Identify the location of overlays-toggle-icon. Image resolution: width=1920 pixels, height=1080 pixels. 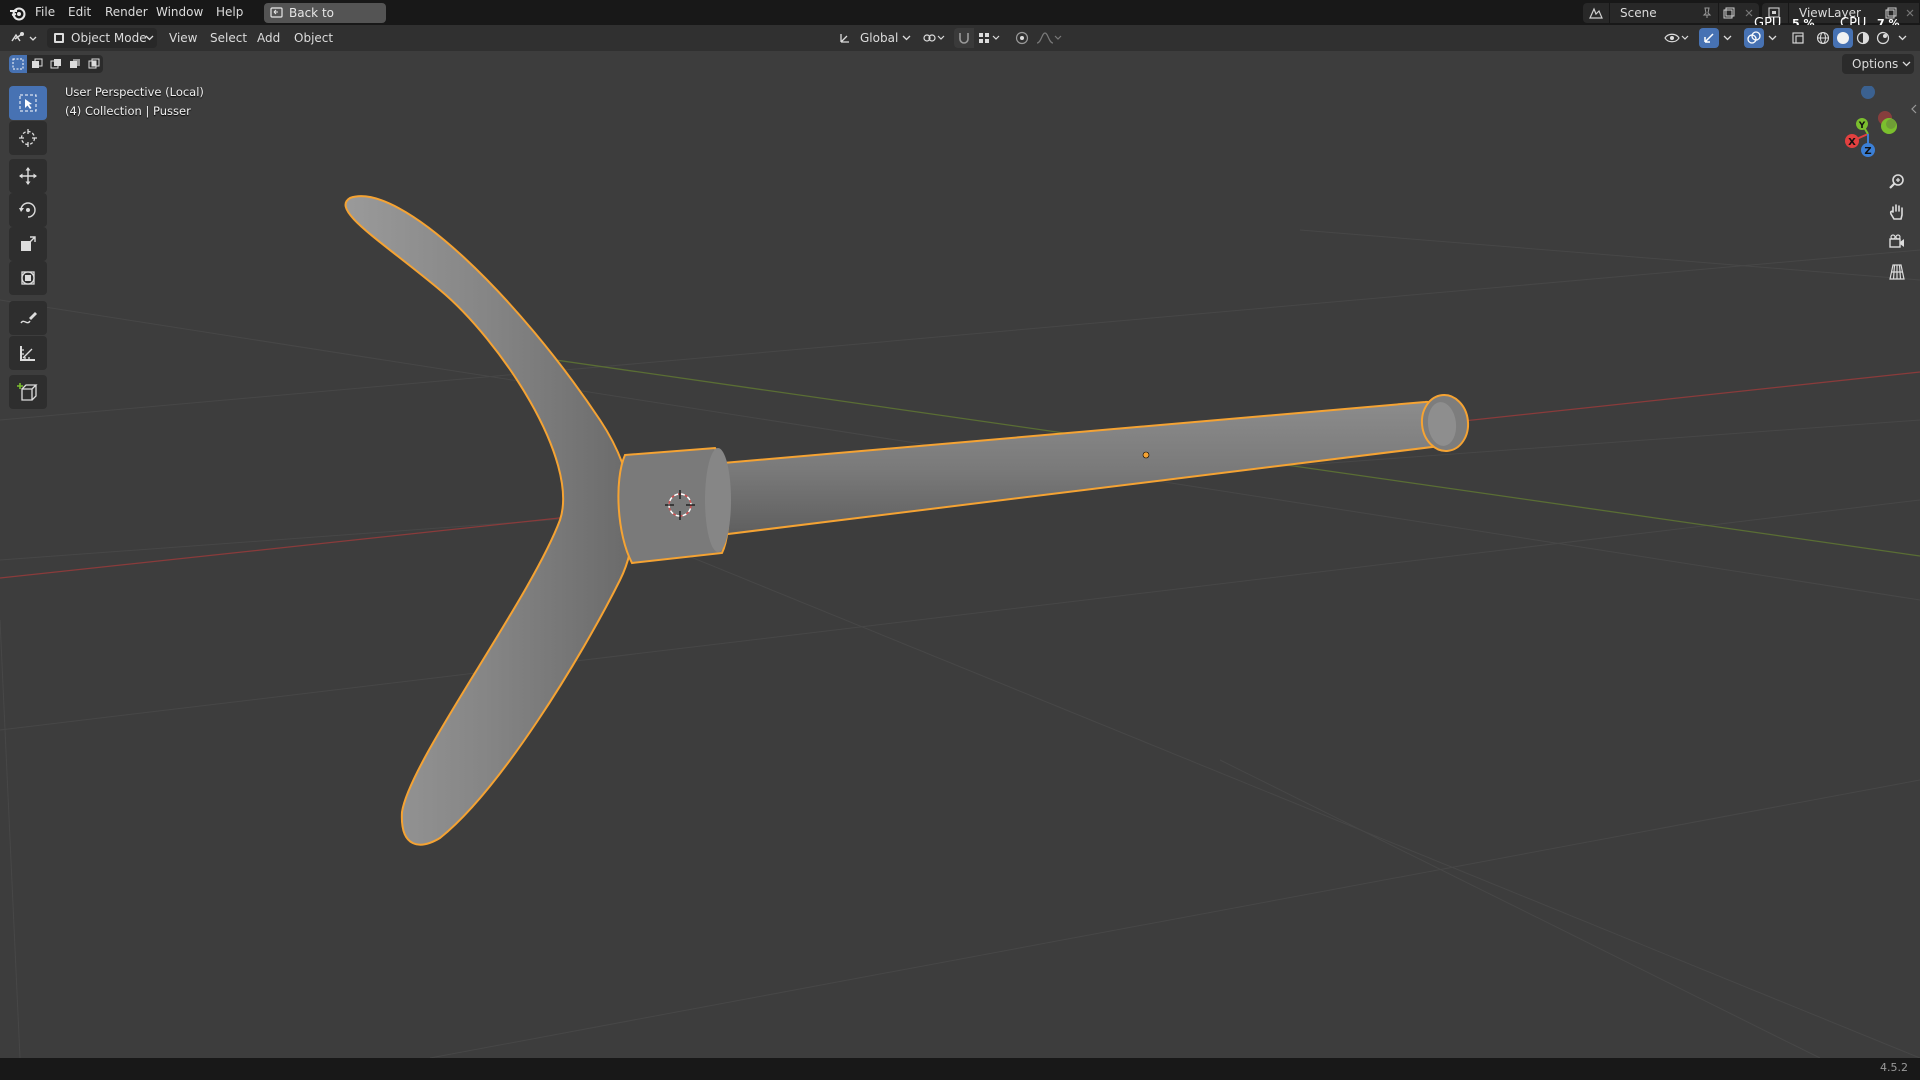
(1754, 38).